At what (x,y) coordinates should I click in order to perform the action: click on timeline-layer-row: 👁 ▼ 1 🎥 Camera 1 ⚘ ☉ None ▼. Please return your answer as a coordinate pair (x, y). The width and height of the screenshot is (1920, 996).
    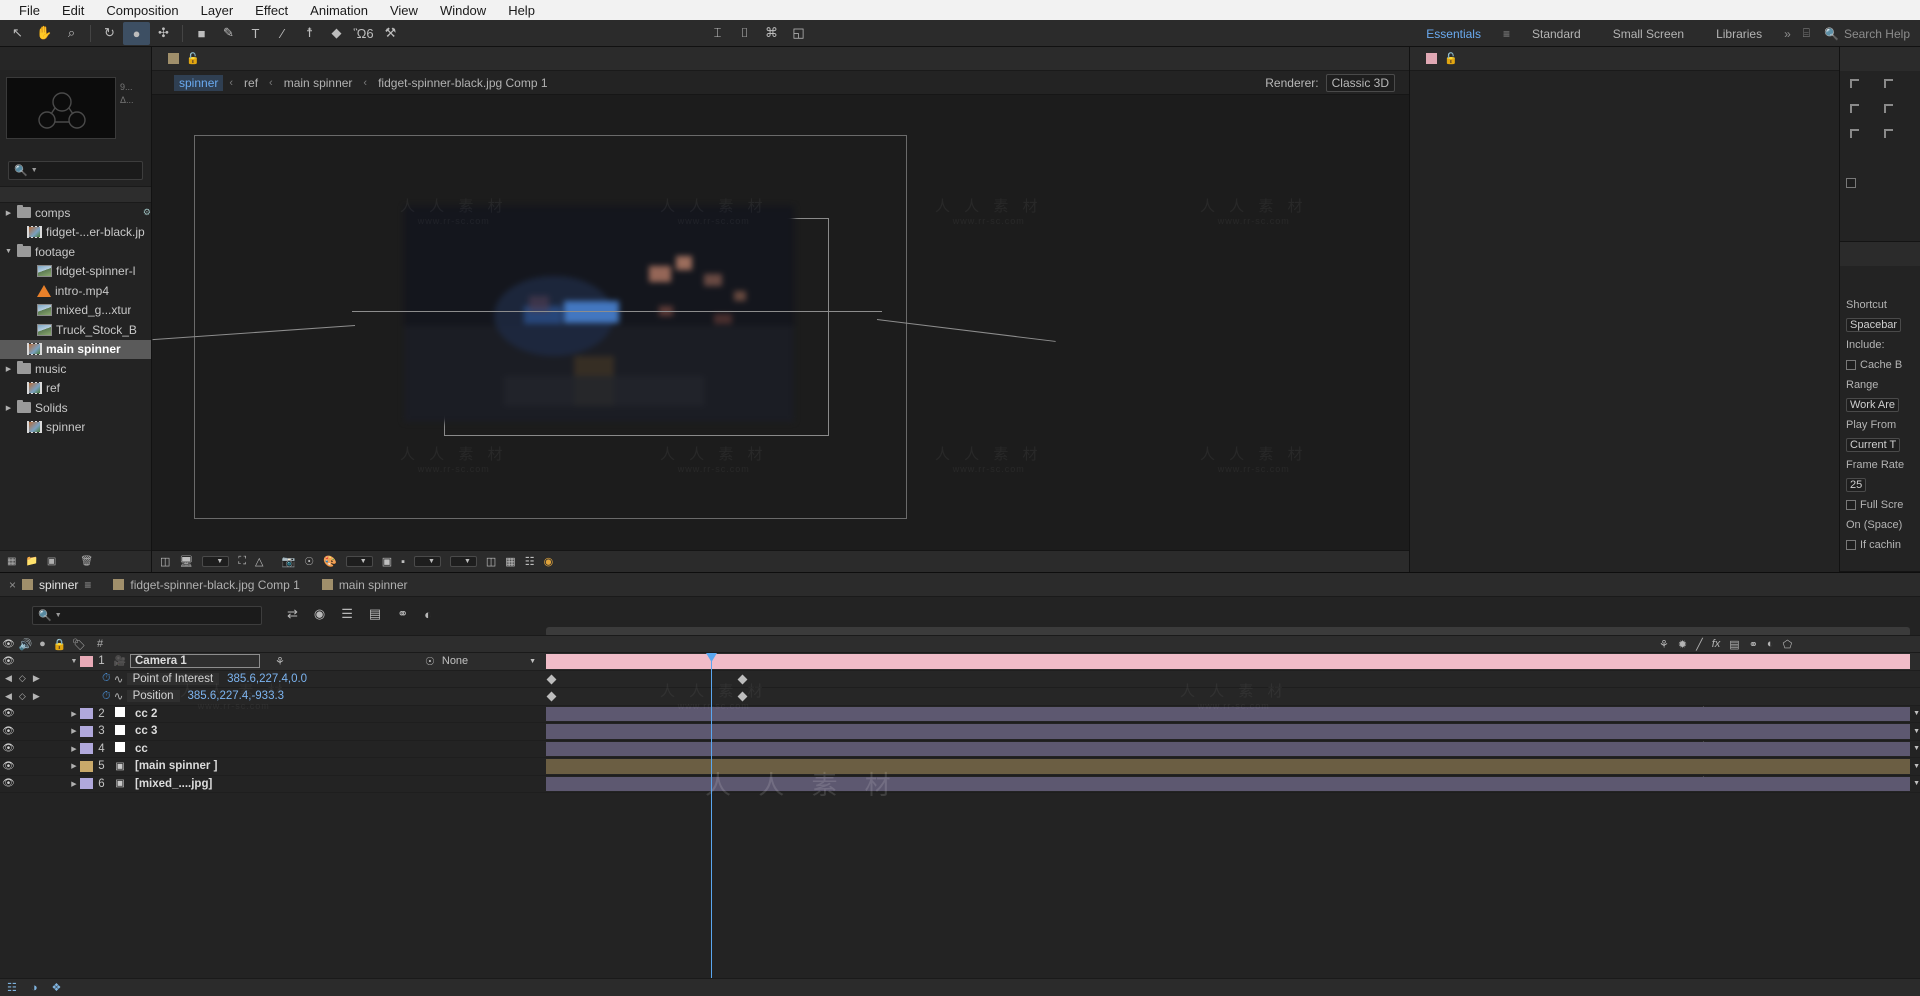
    Looking at the image, I should click on (960, 662).